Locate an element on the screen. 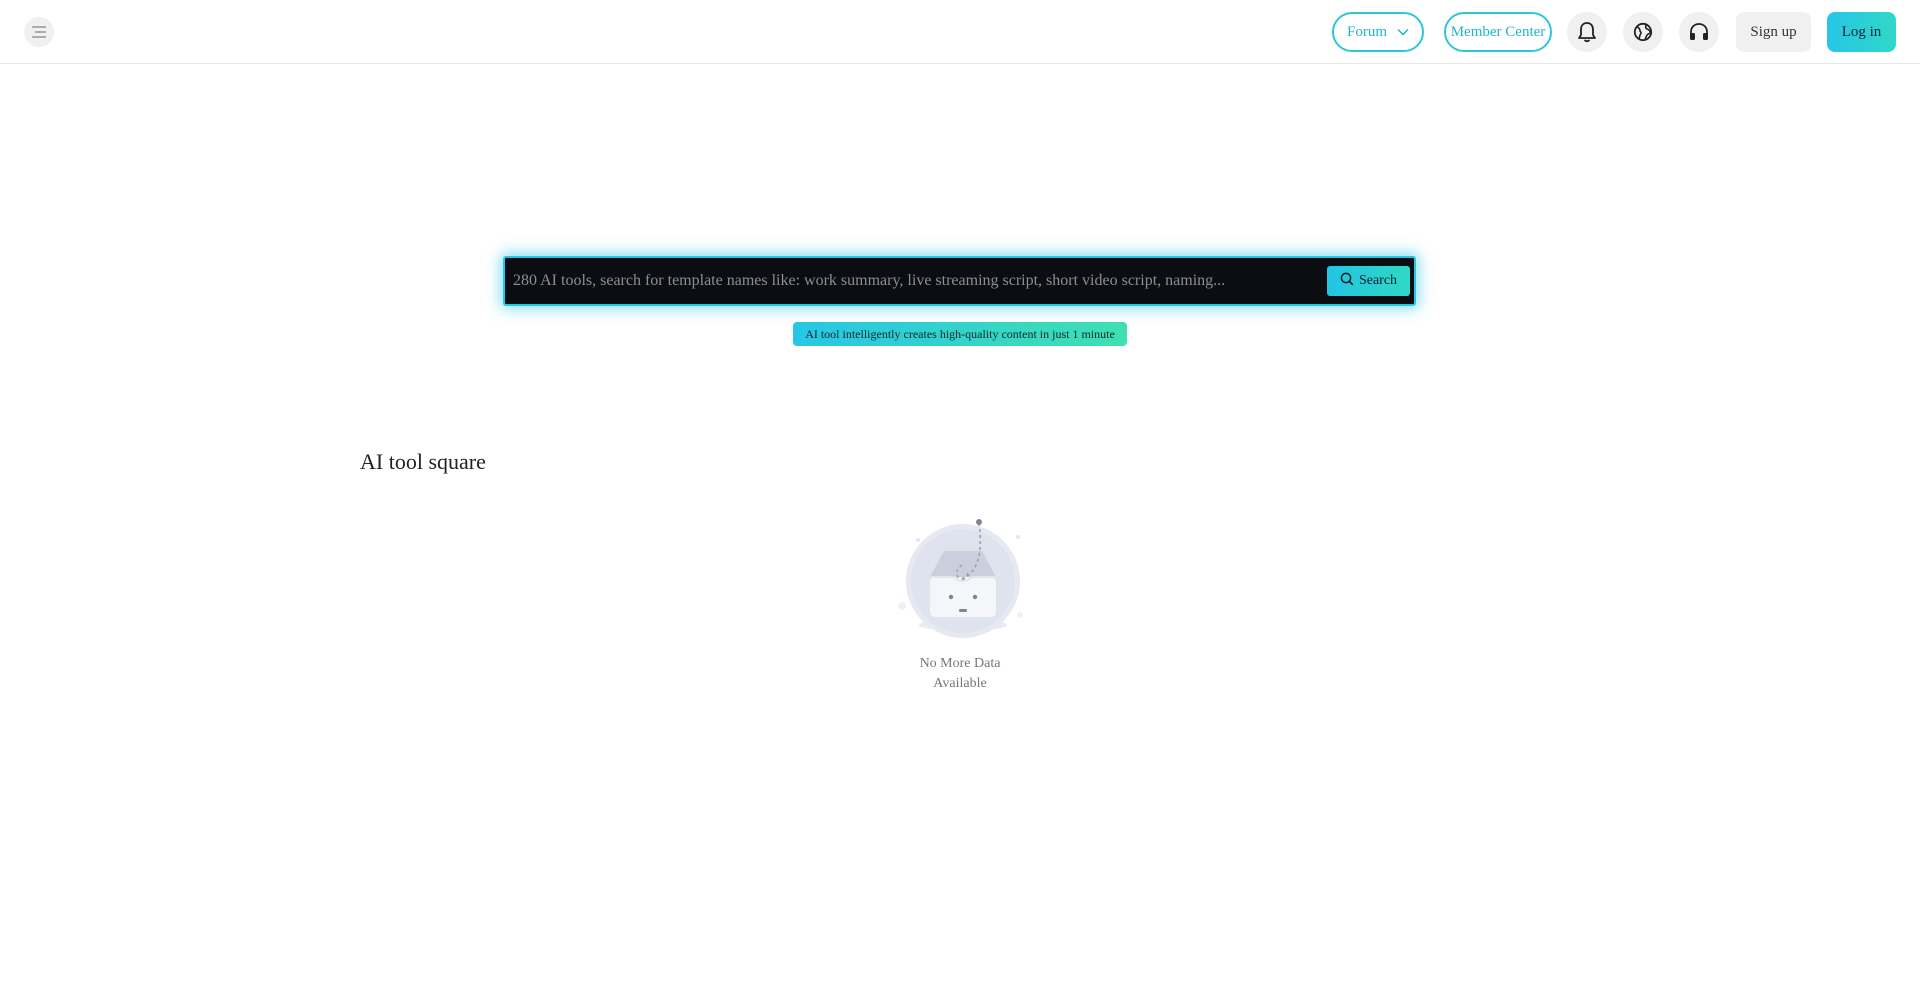 The height and width of the screenshot is (993, 1920). search-button-label: Search is located at coordinates (1378, 280).